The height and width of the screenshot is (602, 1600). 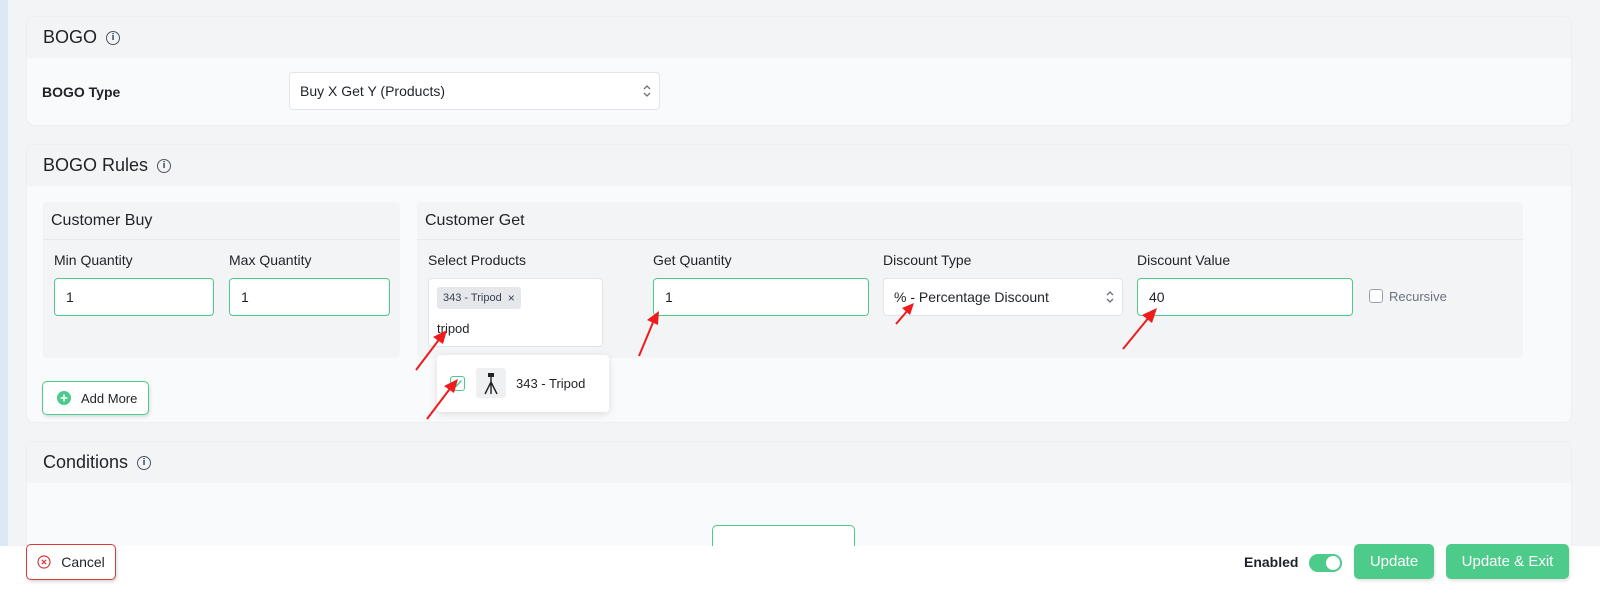 What do you see at coordinates (477, 260) in the screenshot?
I see `select-products-label: Select Products` at bounding box center [477, 260].